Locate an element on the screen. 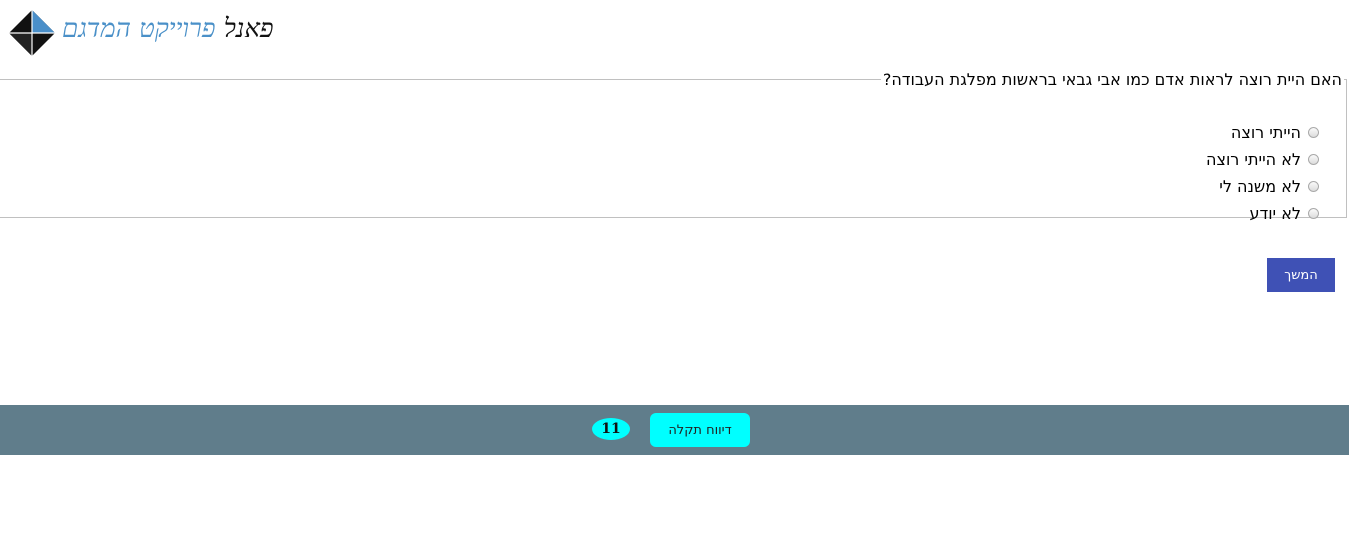  option-label: לא הייתי רוצה is located at coordinates (1253, 159).